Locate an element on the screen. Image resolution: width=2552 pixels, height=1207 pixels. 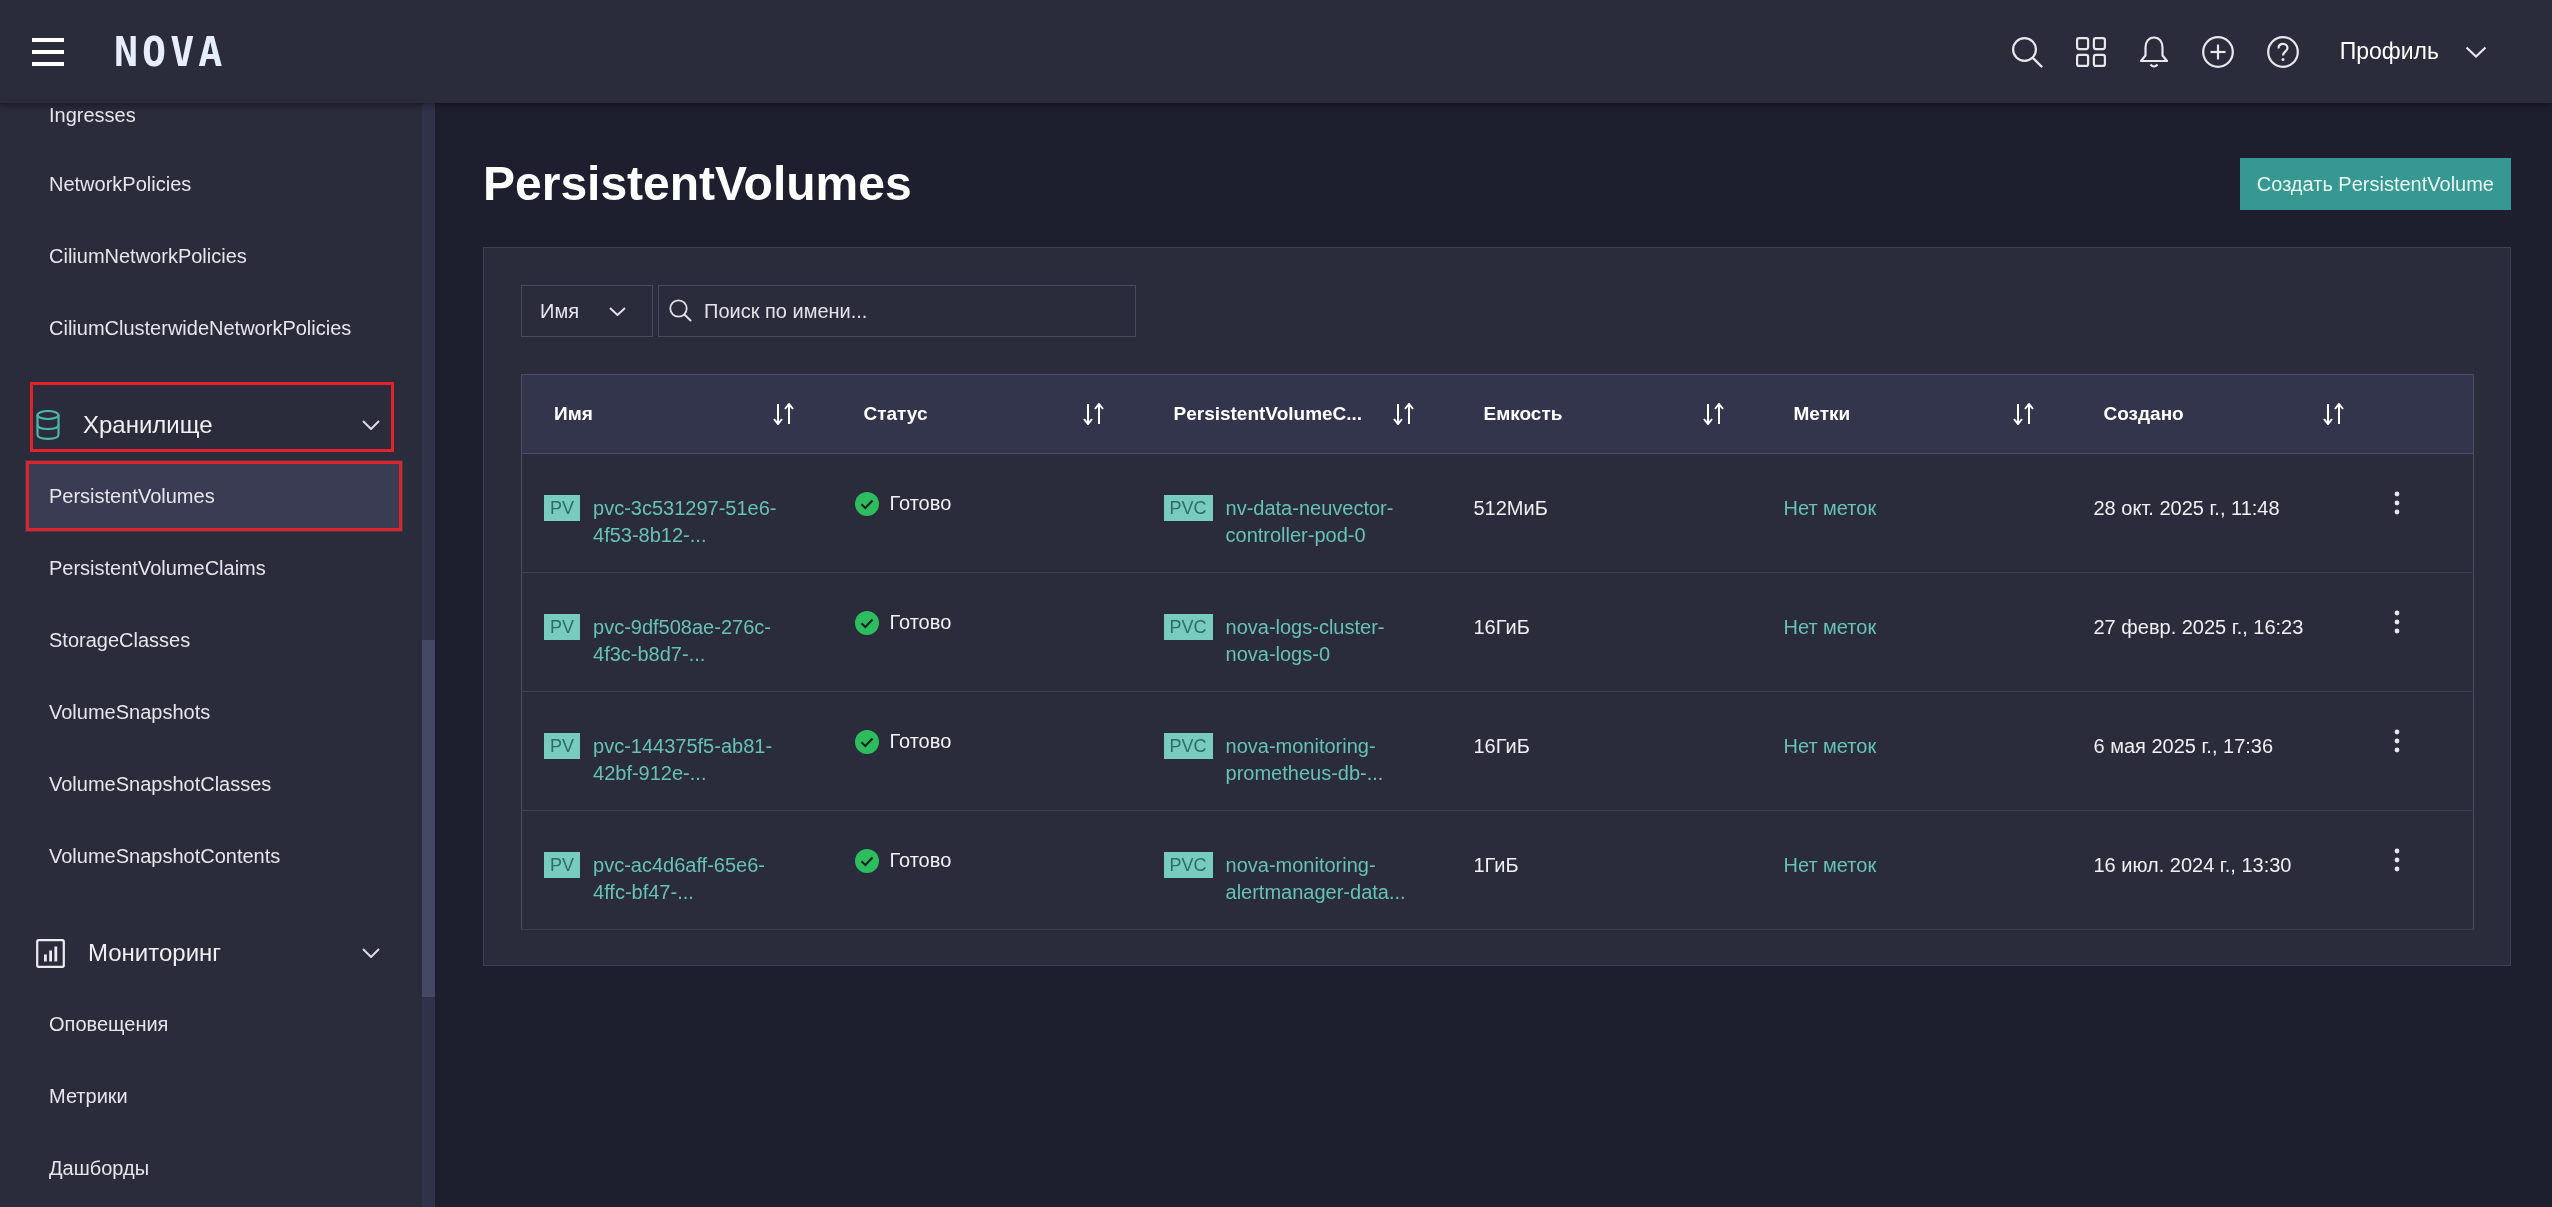
claim-name-link: nv-data-neuvector-controller-pod-0 is located at coordinates (1323, 522).